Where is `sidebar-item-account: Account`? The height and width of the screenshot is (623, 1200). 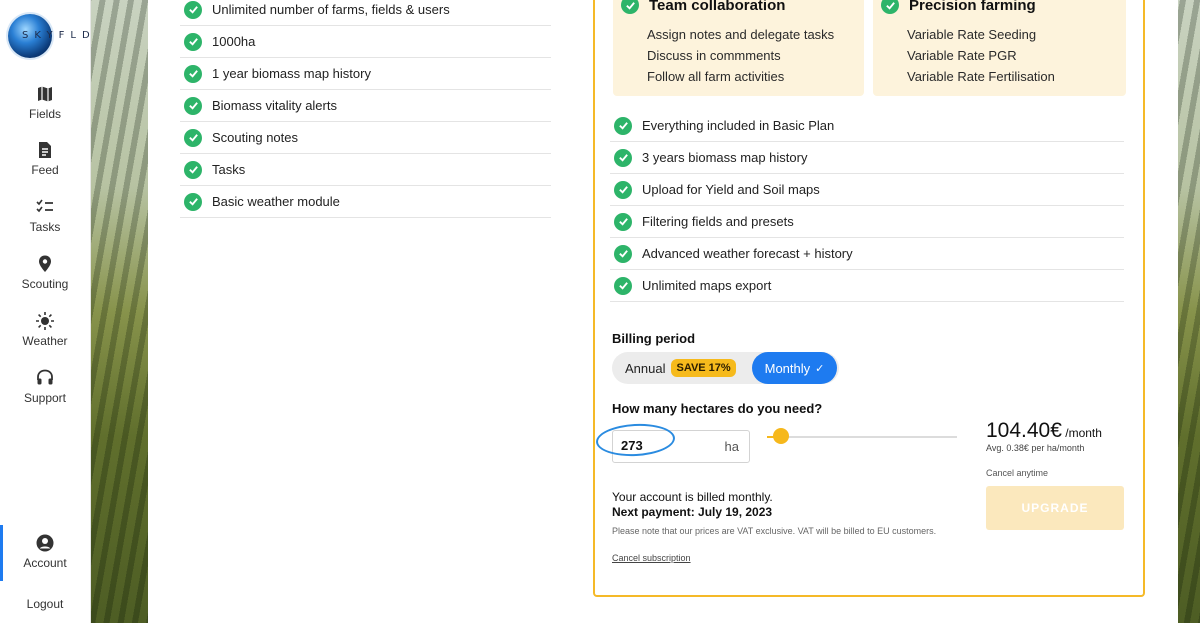 sidebar-item-account: Account is located at coordinates (45, 553).